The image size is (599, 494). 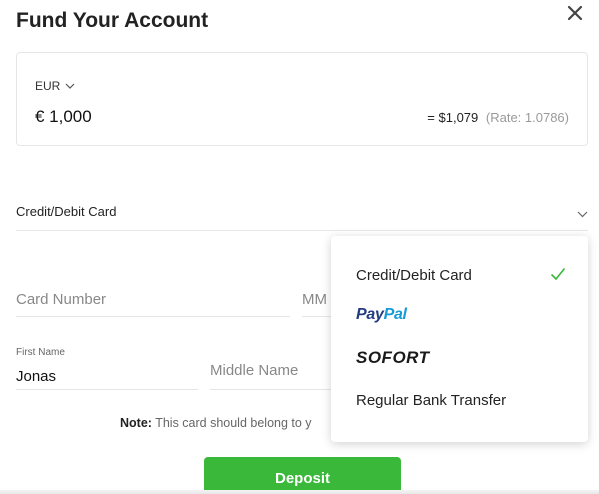 I want to click on option-label: Credit/Debit Card, so click(x=414, y=275).